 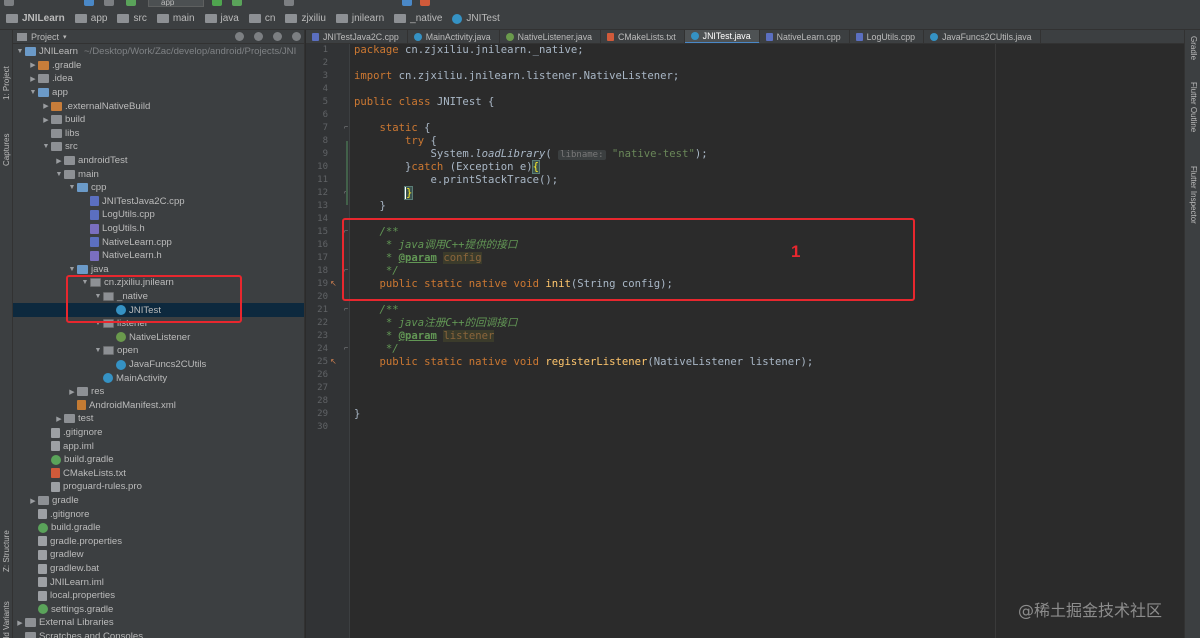 What do you see at coordinates (158, 188) in the screenshot?
I see `tree-item: ▼ cpp` at bounding box center [158, 188].